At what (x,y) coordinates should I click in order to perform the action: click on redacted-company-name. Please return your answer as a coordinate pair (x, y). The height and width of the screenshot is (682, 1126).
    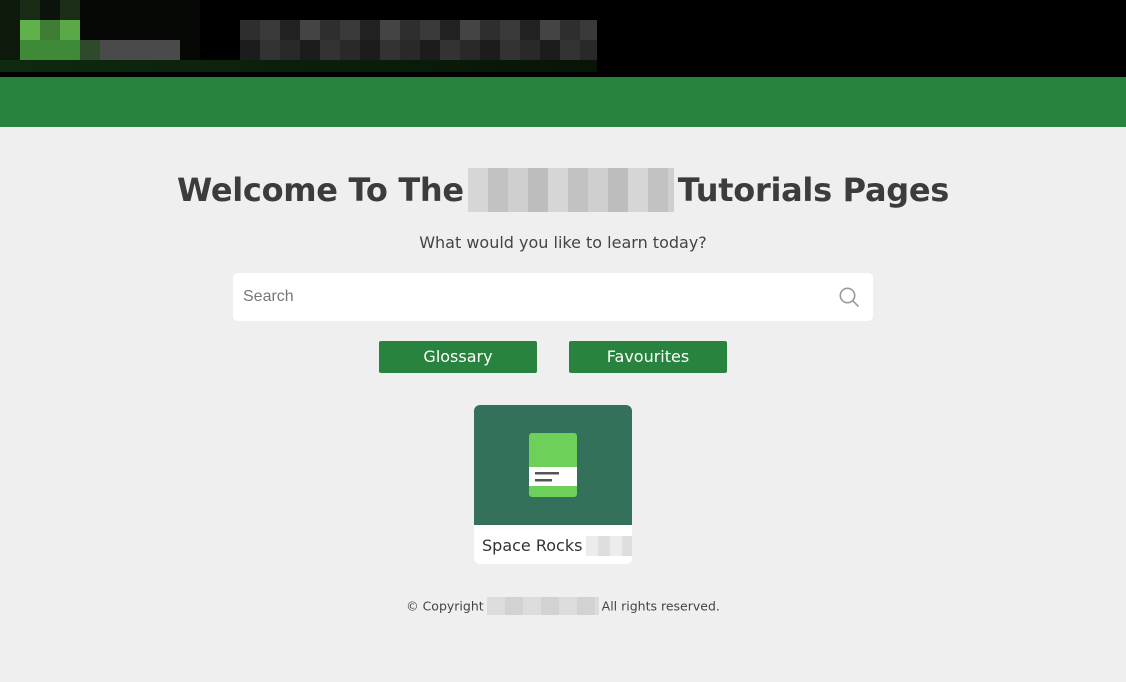
    Looking at the image, I should click on (542, 606).